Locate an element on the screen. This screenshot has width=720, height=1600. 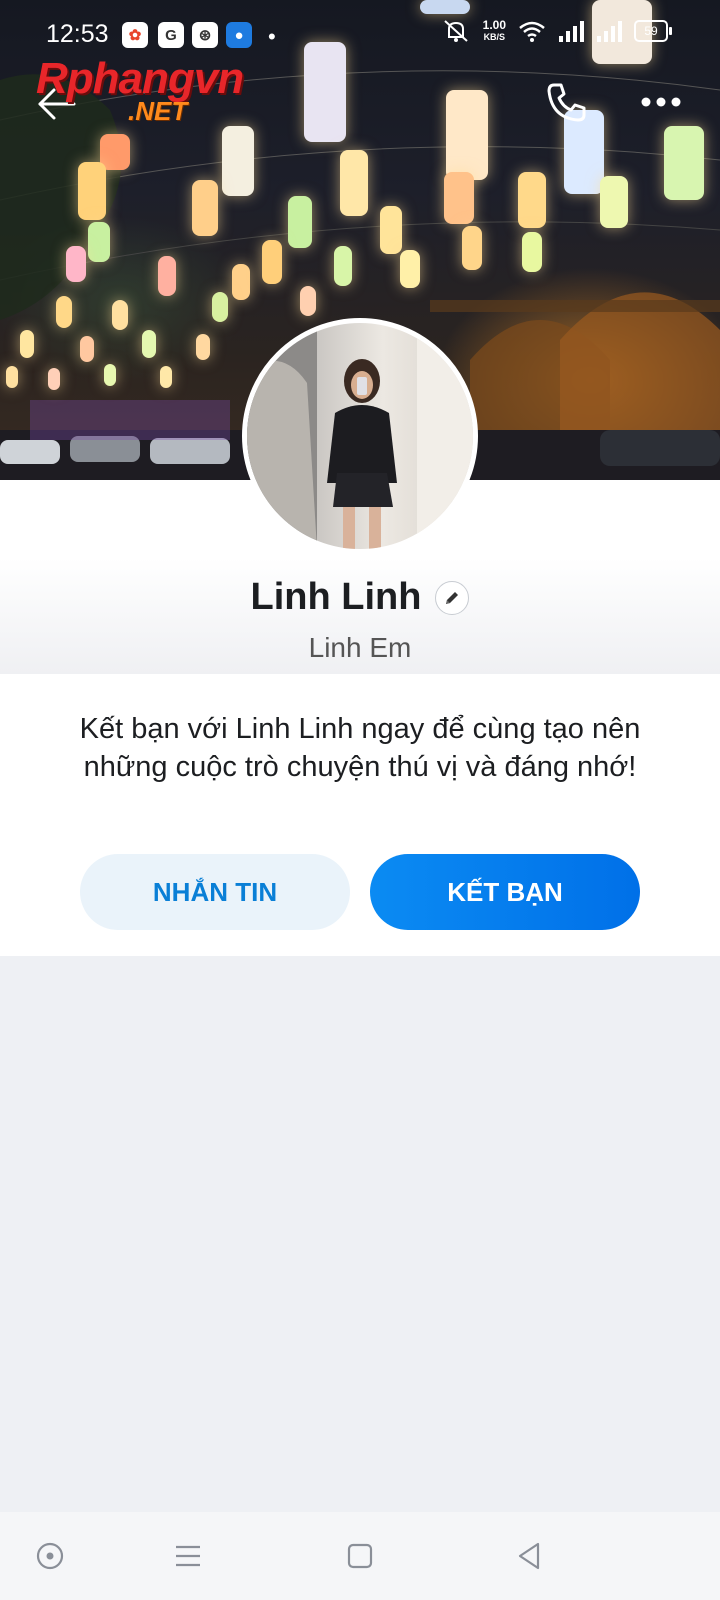
status-time: 12:53 is located at coordinates (77, 34).